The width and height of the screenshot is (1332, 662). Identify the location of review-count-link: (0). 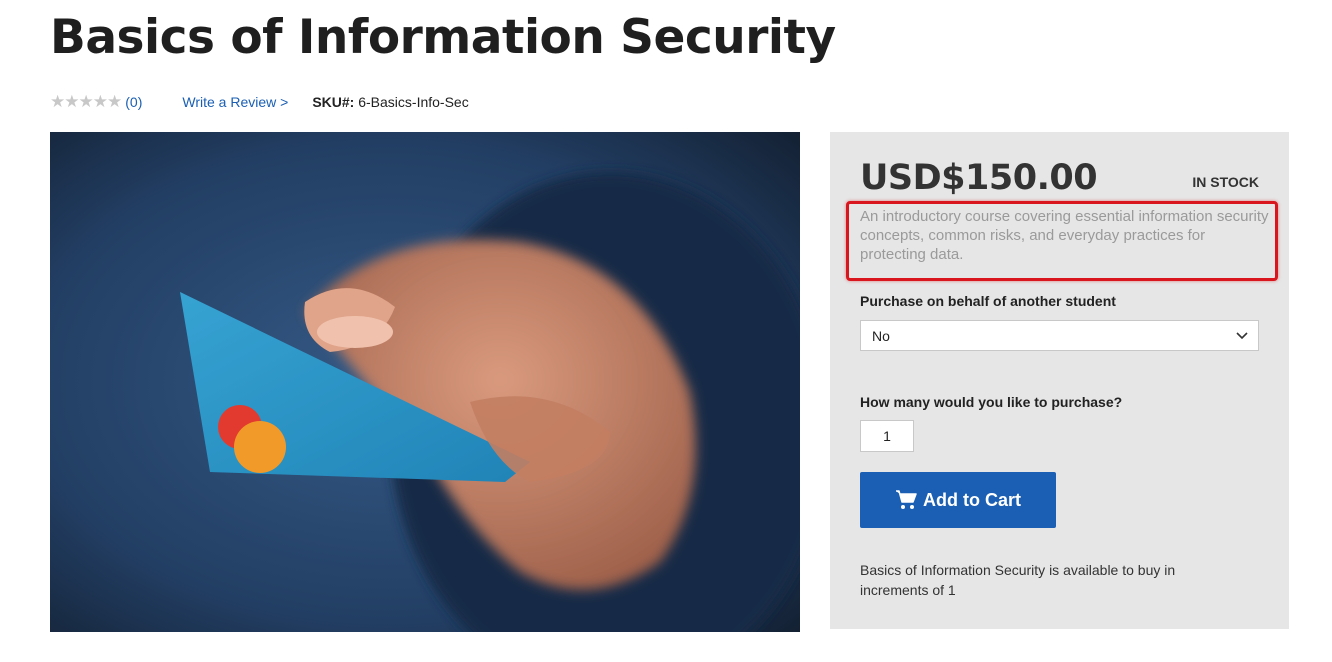
(133, 102).